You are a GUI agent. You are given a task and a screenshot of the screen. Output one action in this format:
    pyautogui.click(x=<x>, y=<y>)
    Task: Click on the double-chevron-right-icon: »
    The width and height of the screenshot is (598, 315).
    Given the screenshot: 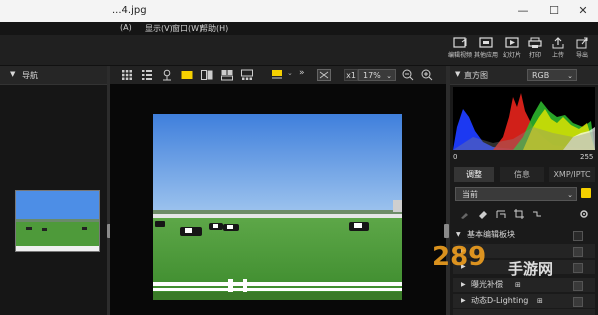 What is the action you would take?
    pyautogui.click(x=302, y=73)
    